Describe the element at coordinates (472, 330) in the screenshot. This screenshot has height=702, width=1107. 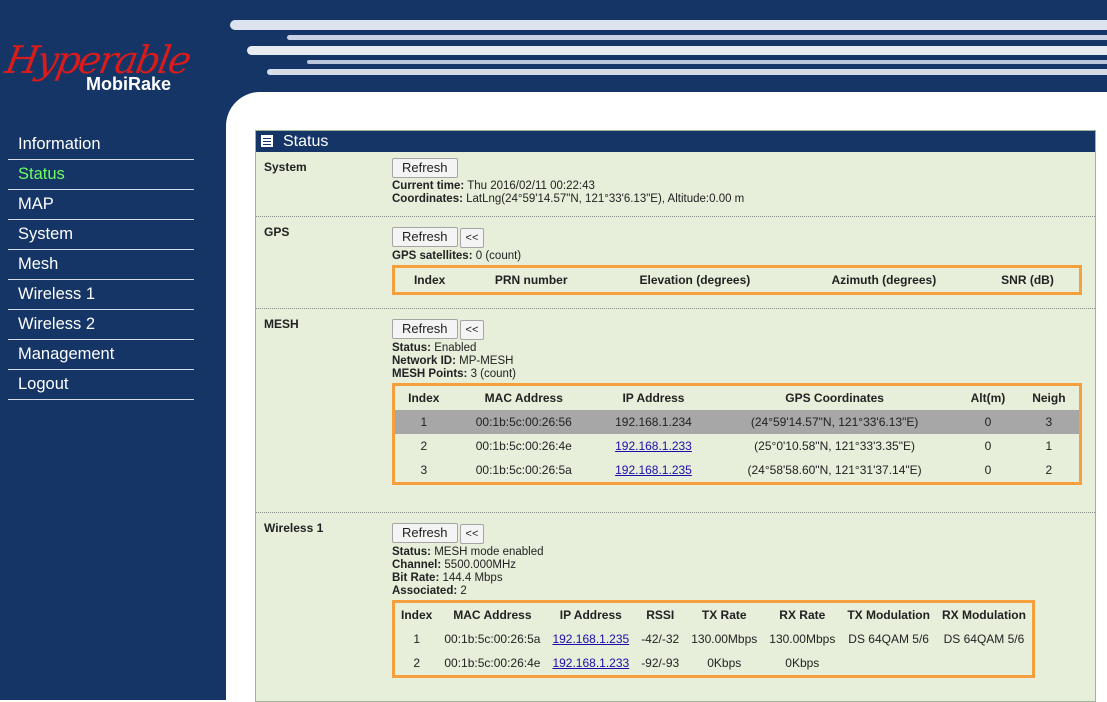
I see `mesh-back-button: <<` at that location.